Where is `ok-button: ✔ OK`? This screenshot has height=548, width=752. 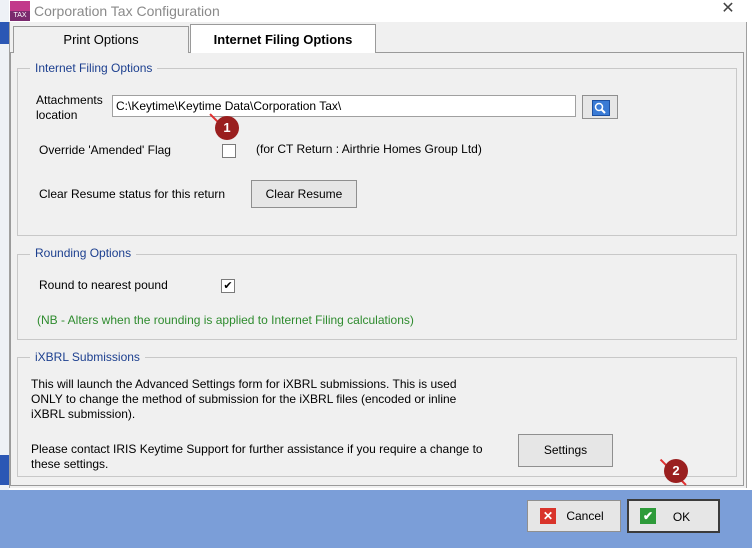
ok-button: ✔ OK is located at coordinates (673, 516).